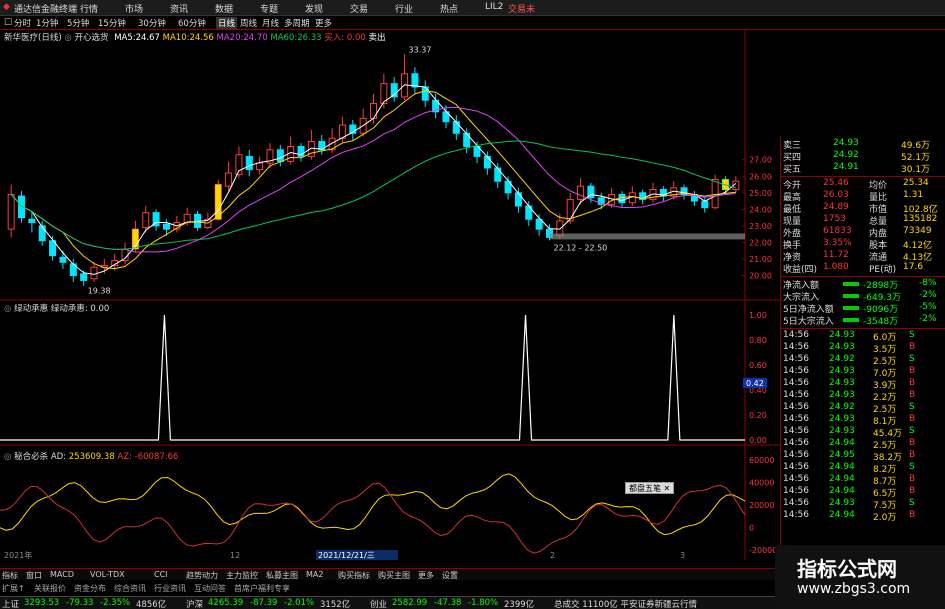 The image size is (945, 609). What do you see at coordinates (760, 259) in the screenshot?
I see `price-axis-label: 21.00` at bounding box center [760, 259].